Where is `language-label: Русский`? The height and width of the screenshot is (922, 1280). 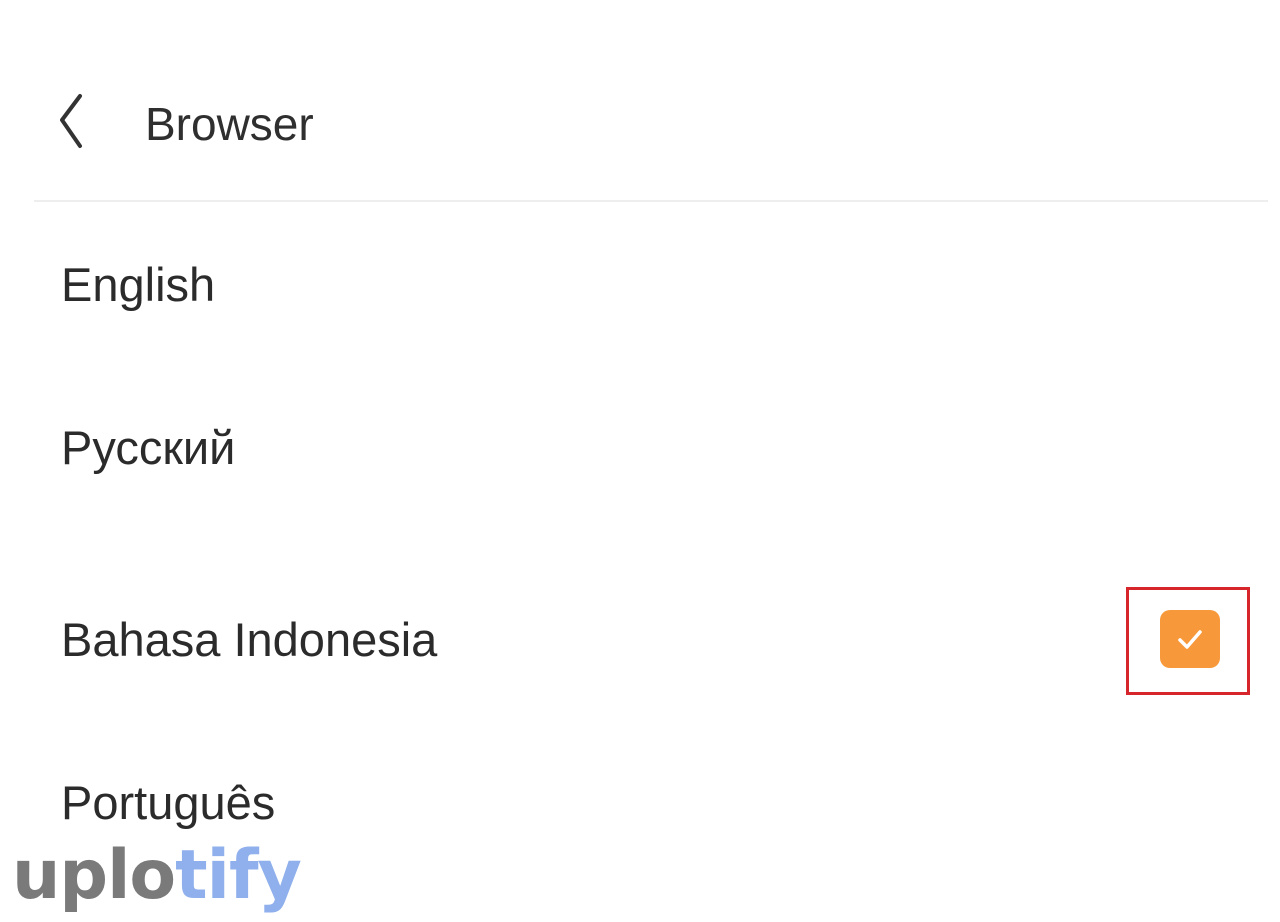 language-label: Русский is located at coordinates (148, 447).